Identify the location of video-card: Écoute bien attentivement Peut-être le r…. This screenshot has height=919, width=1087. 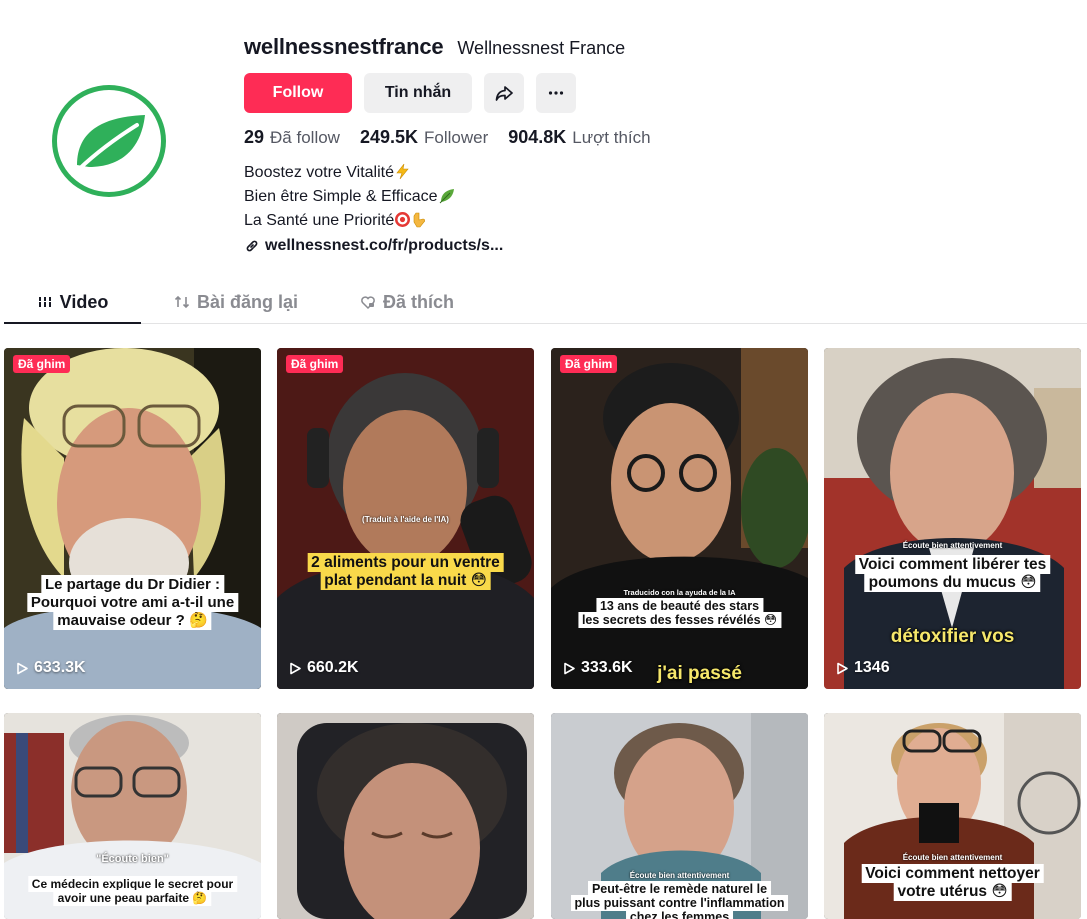
(679, 816).